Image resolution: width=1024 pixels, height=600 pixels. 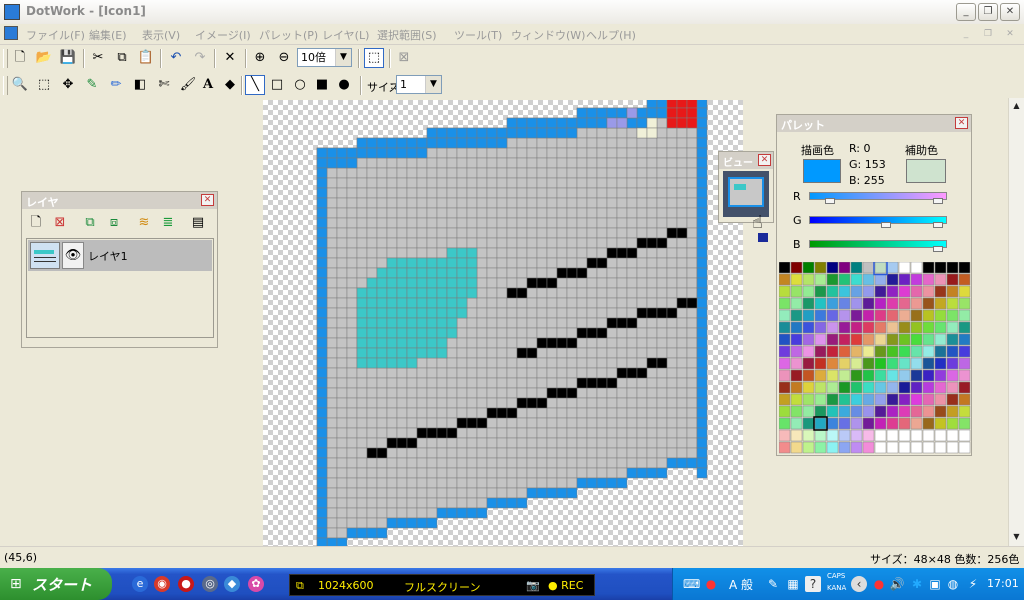 I want to click on menu-selection: 選択範囲(S), so click(x=407, y=35).